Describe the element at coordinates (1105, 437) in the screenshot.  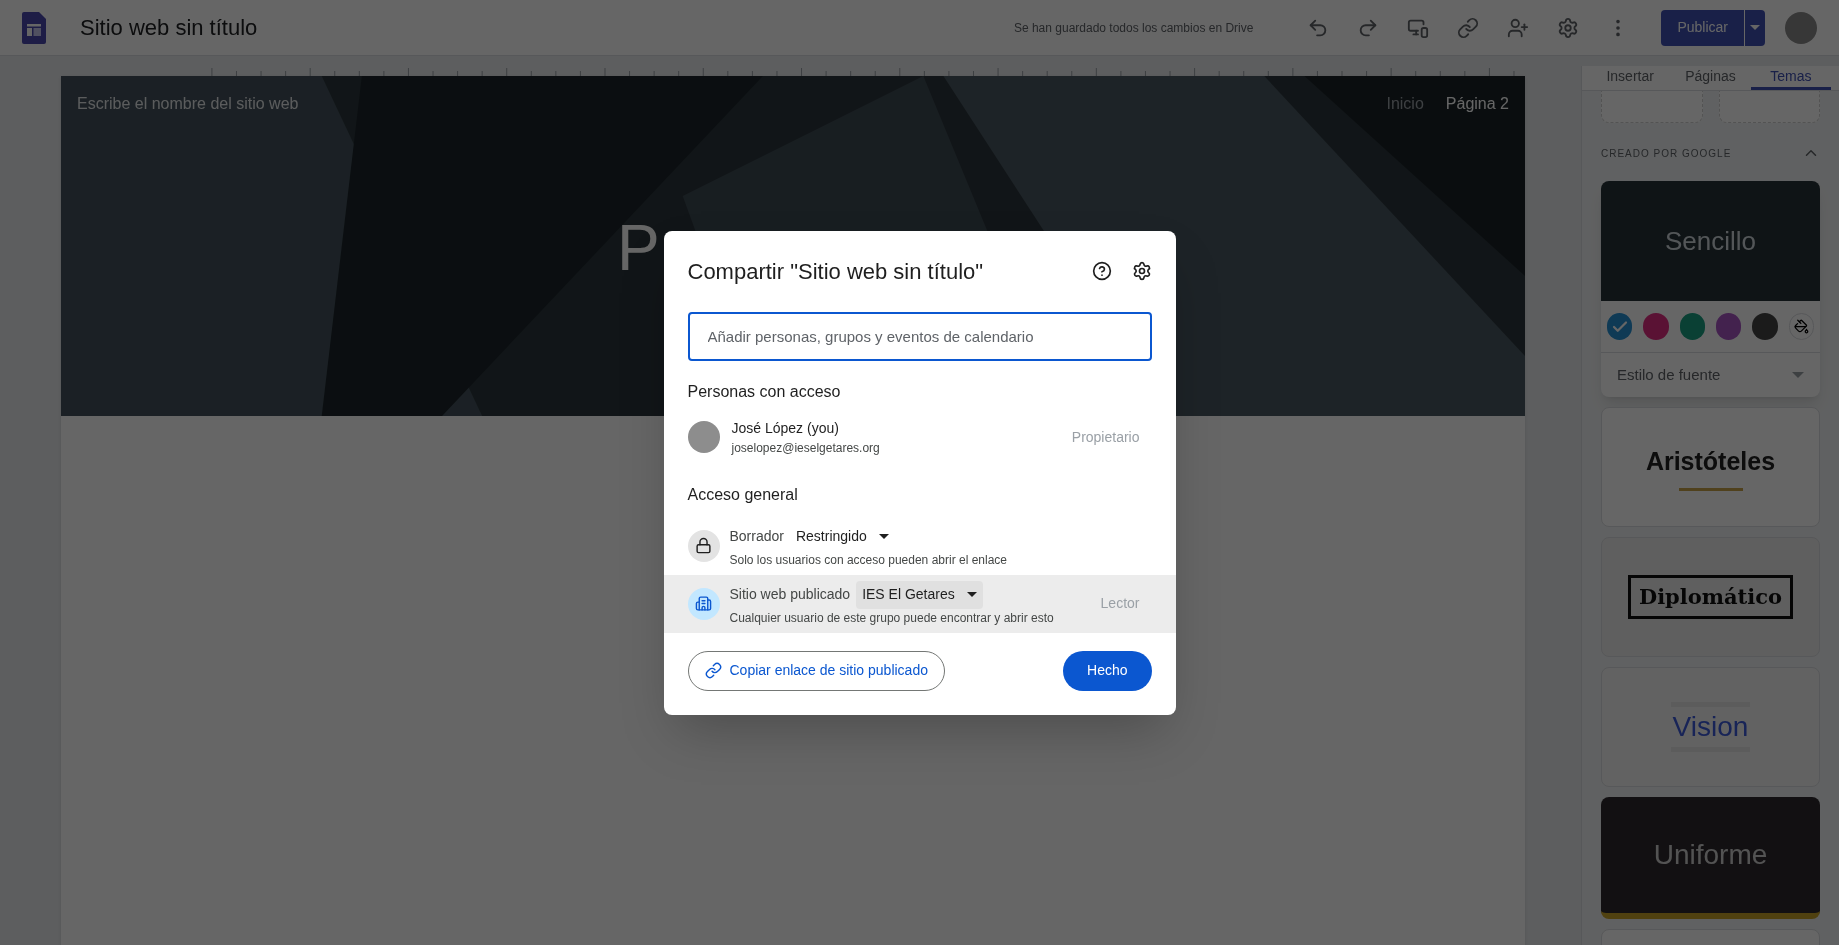
I see `role-label: Propietario` at that location.